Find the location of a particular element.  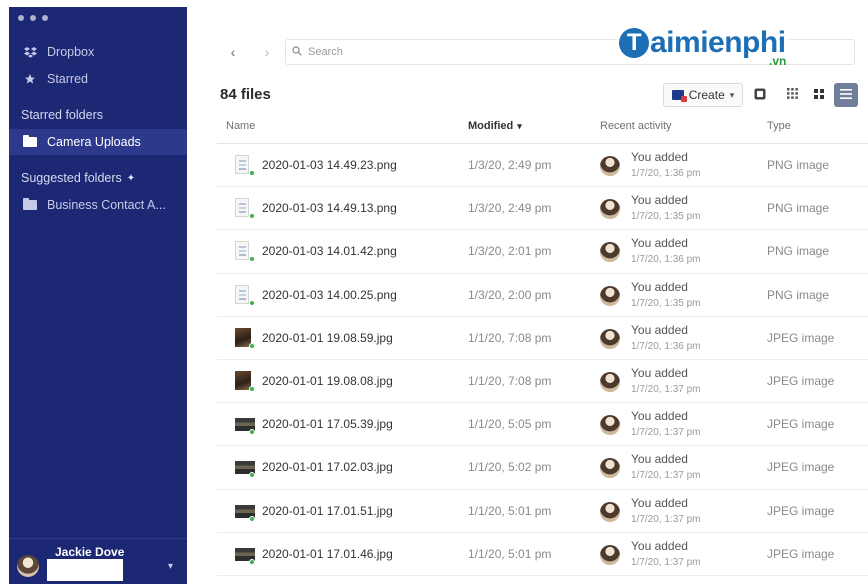

file-modified: 1/1/20, 7:08 pm is located at coordinates (510, 380).